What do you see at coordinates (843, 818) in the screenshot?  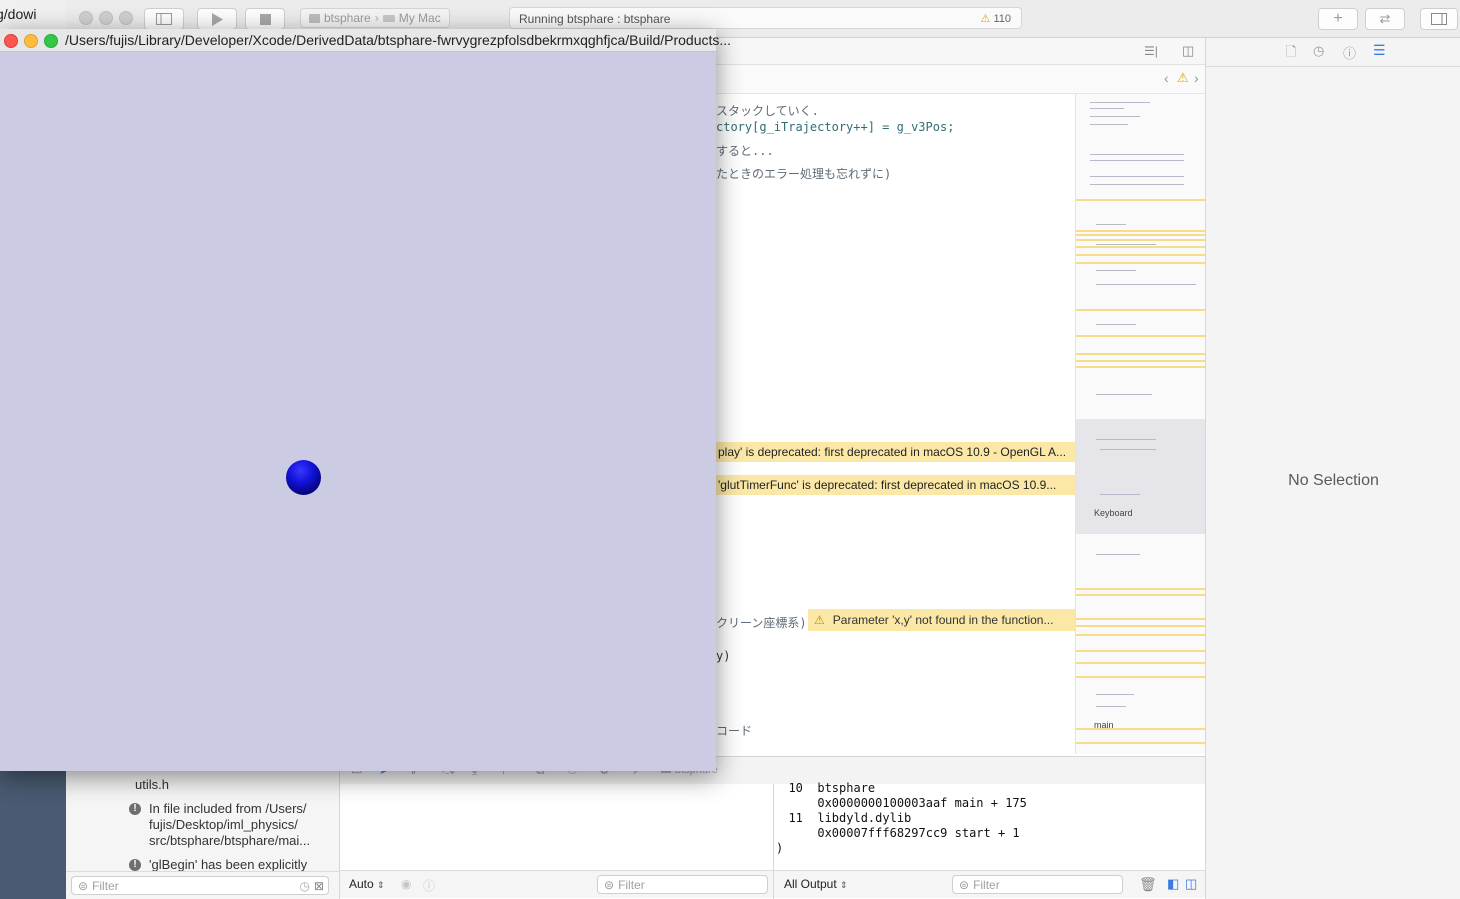 I see `console-line: 11 libdyld.dylib` at bounding box center [843, 818].